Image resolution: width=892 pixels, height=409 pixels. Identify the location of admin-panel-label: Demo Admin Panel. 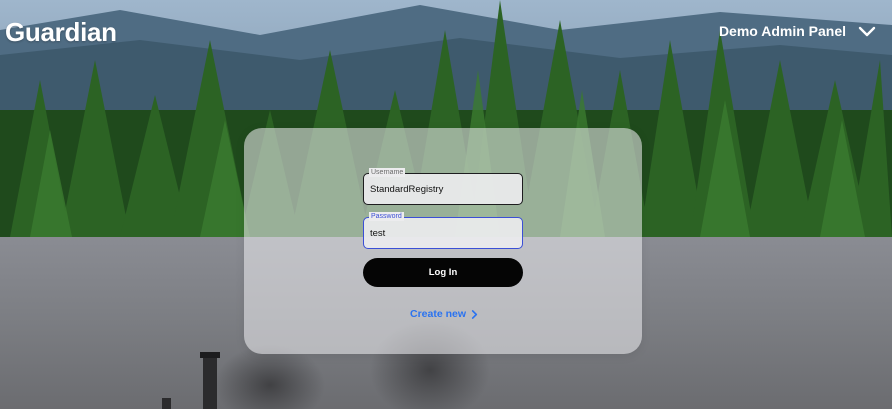
(782, 31).